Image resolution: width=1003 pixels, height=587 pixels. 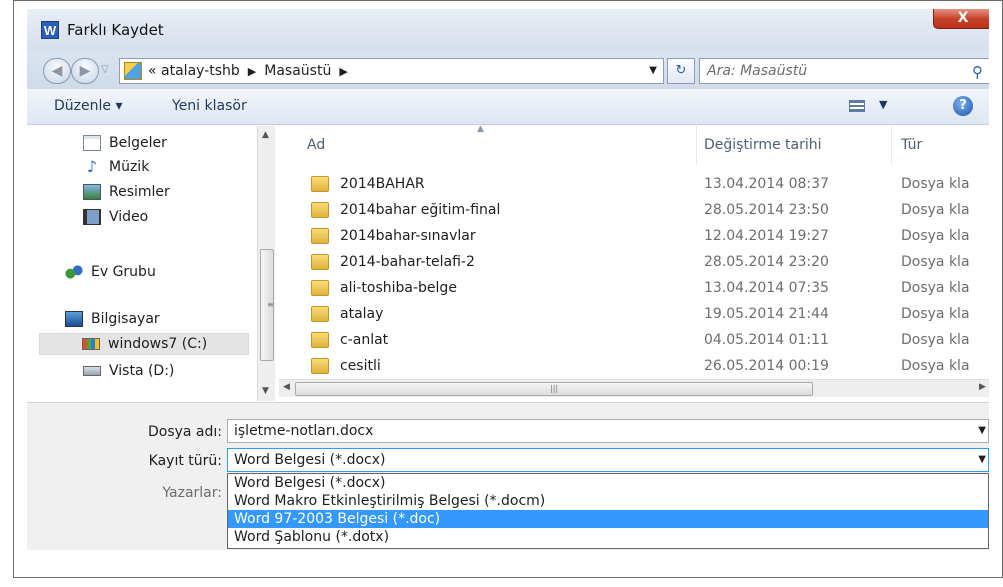 I want to click on file-date: 04.05.2014 01:11, so click(x=766, y=340).